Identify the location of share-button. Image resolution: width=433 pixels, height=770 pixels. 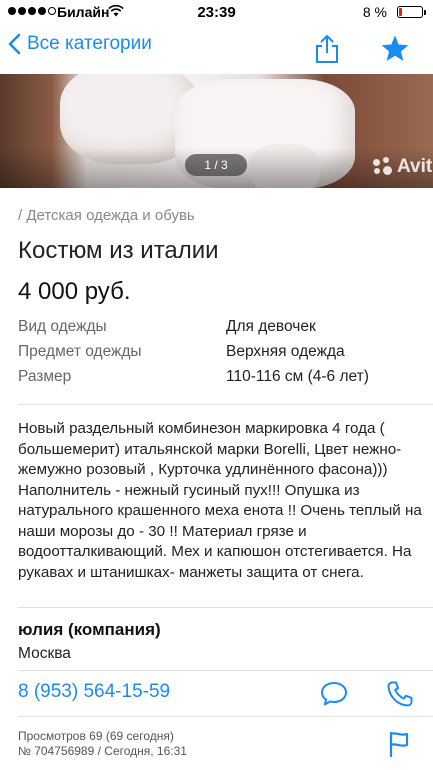
(327, 51).